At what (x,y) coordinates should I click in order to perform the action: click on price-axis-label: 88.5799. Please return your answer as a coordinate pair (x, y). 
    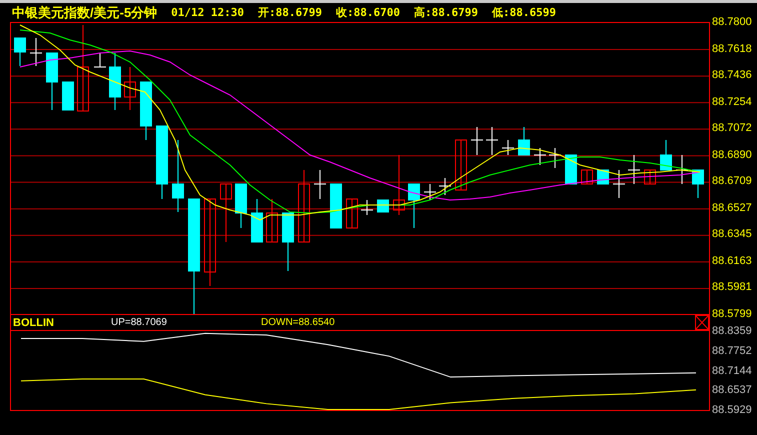
    Looking at the image, I should click on (732, 314).